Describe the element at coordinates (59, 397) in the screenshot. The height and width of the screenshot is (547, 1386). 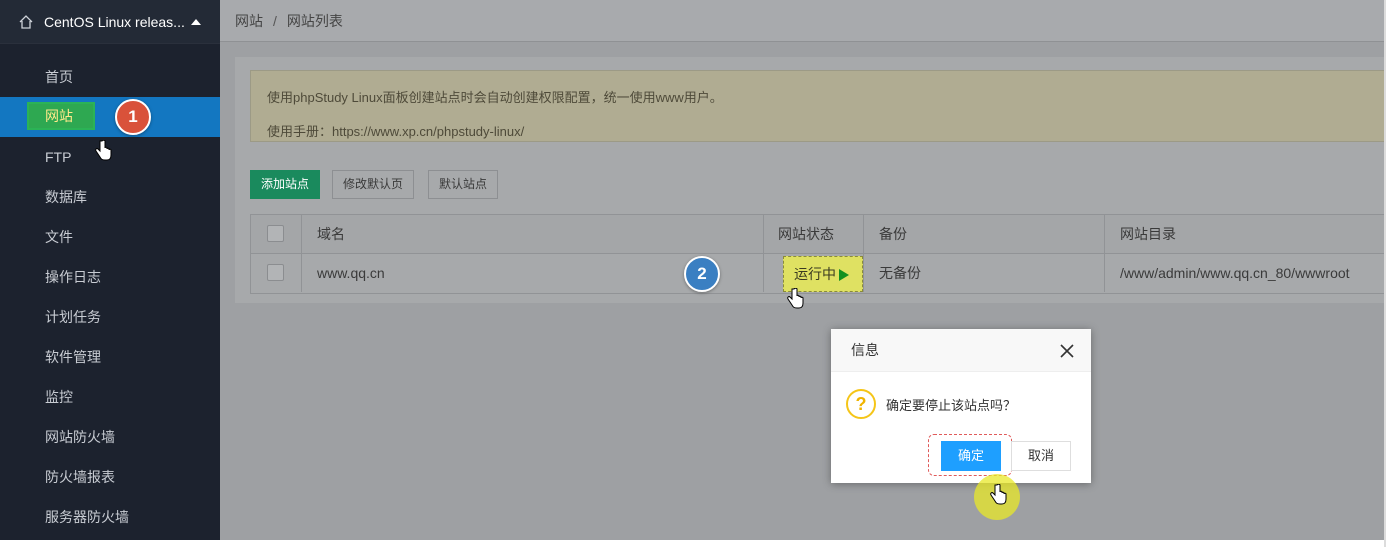
I see `sidebar-item-label: 监控` at that location.